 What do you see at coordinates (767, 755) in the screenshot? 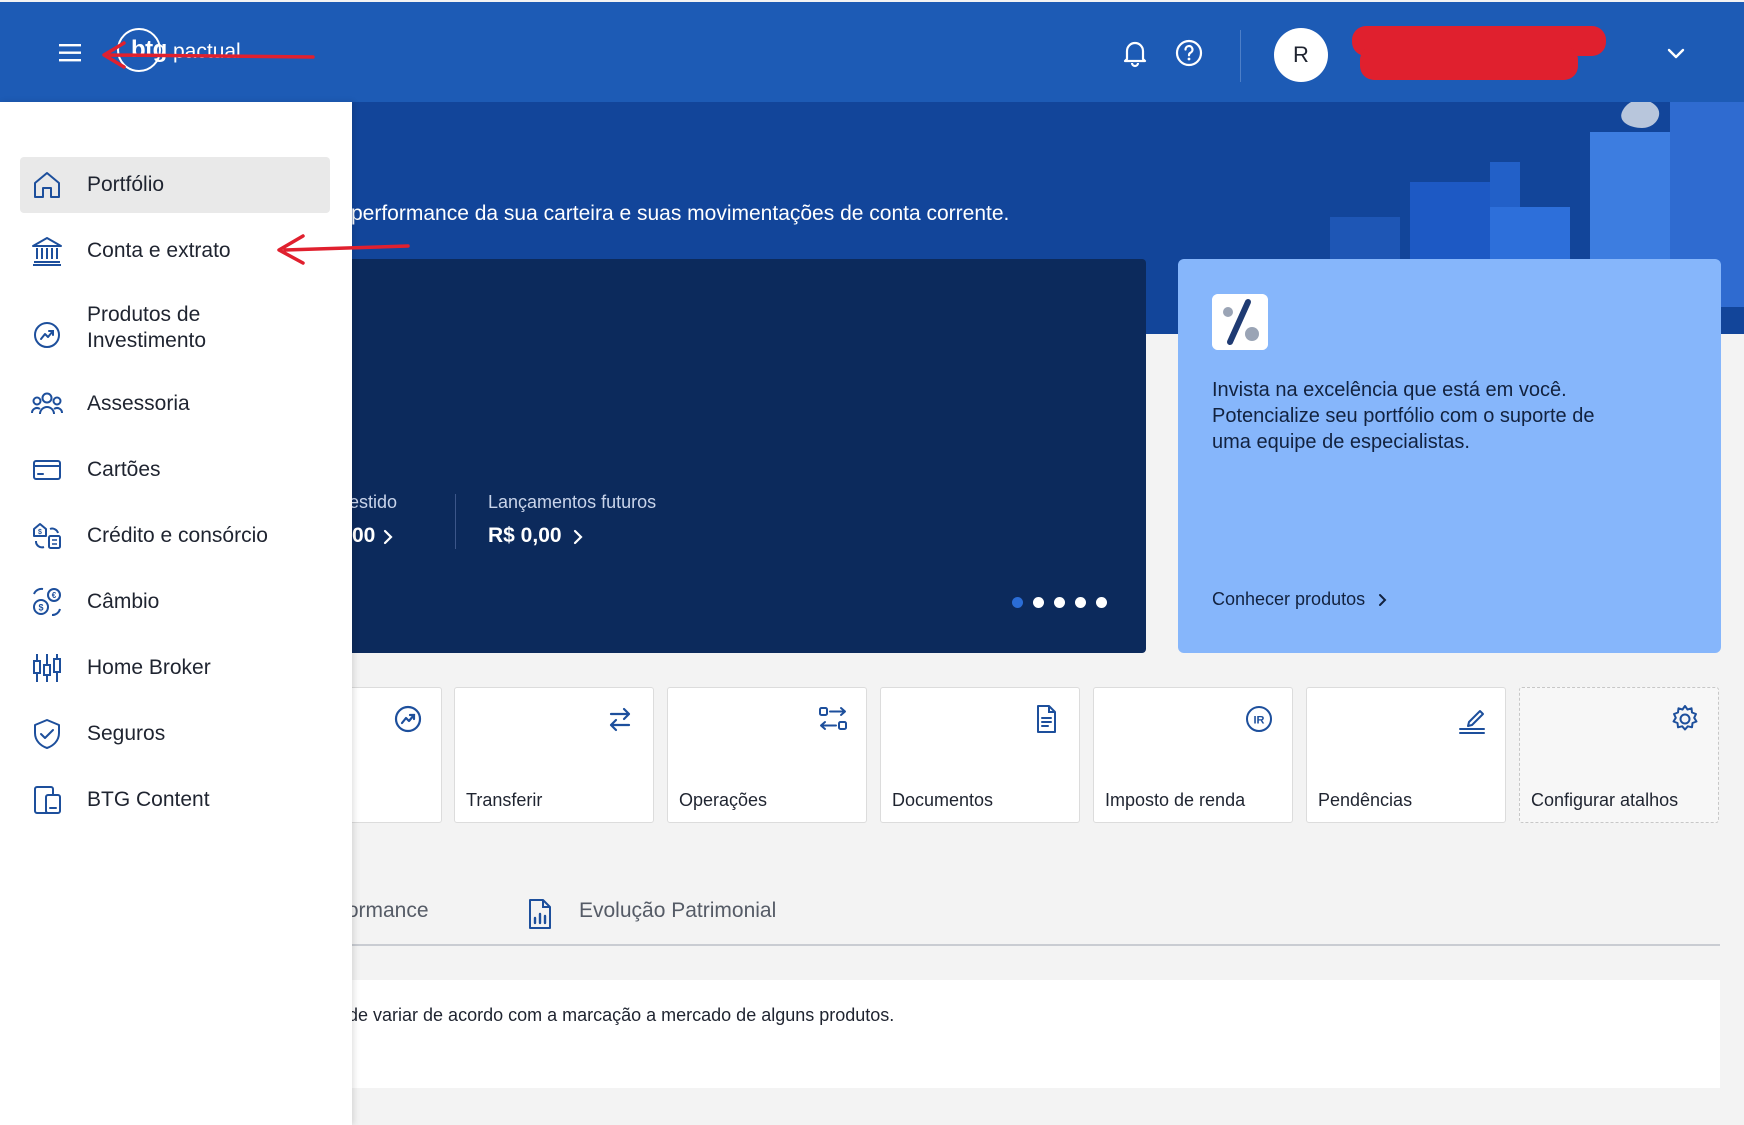
I see `shortcut-operacoes: Operações` at bounding box center [767, 755].